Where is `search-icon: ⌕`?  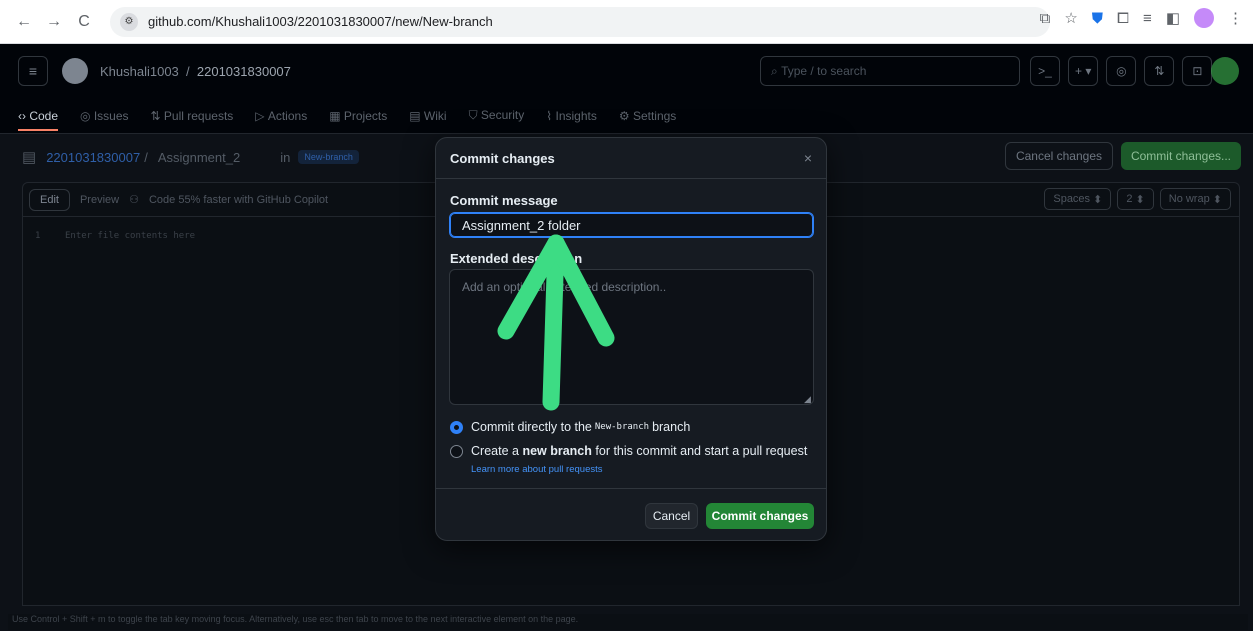 search-icon: ⌕ is located at coordinates (776, 70).